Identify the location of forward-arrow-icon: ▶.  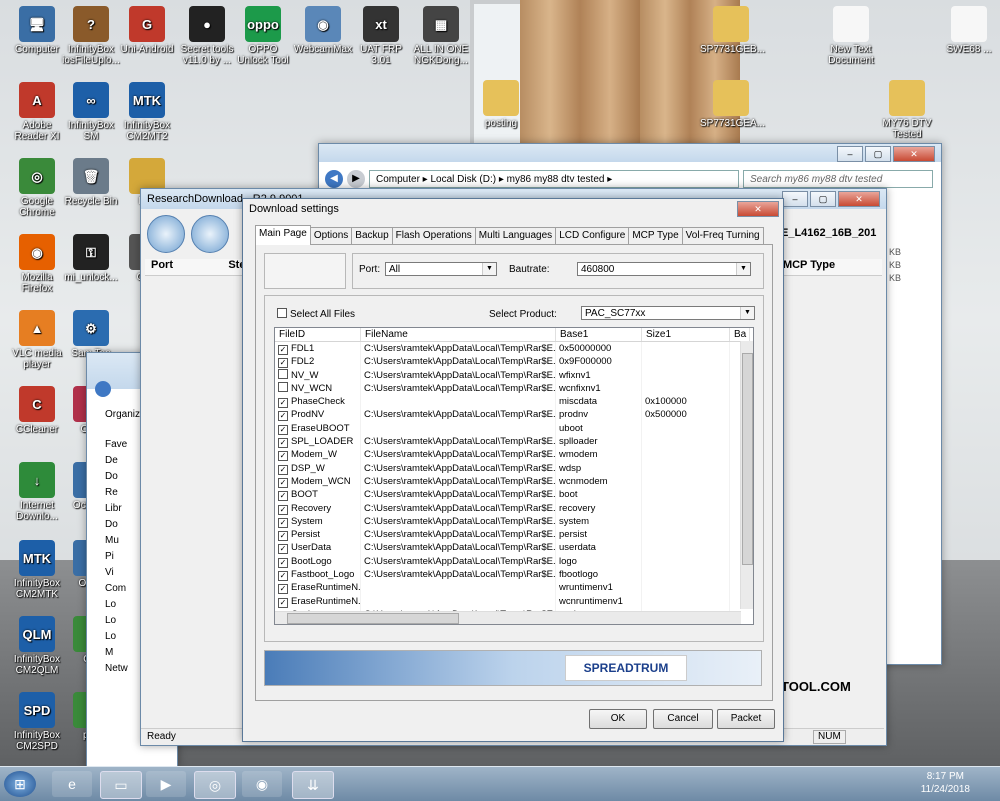
(356, 179).